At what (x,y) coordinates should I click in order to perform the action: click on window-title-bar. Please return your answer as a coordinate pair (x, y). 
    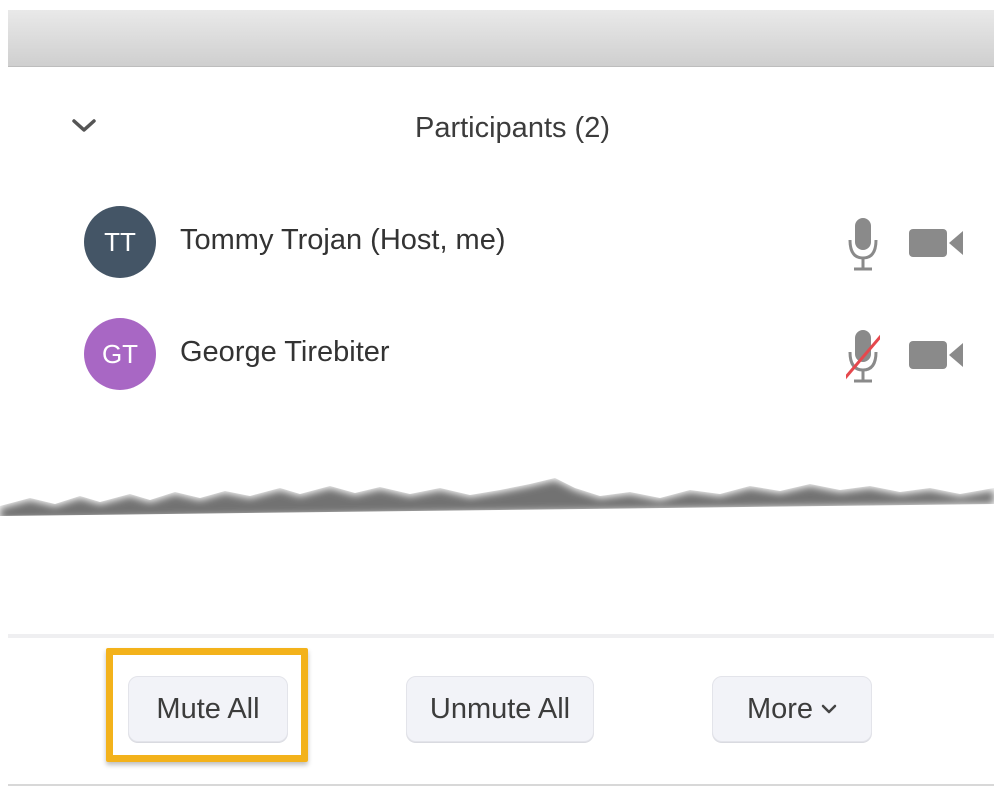
    Looking at the image, I should click on (501, 38).